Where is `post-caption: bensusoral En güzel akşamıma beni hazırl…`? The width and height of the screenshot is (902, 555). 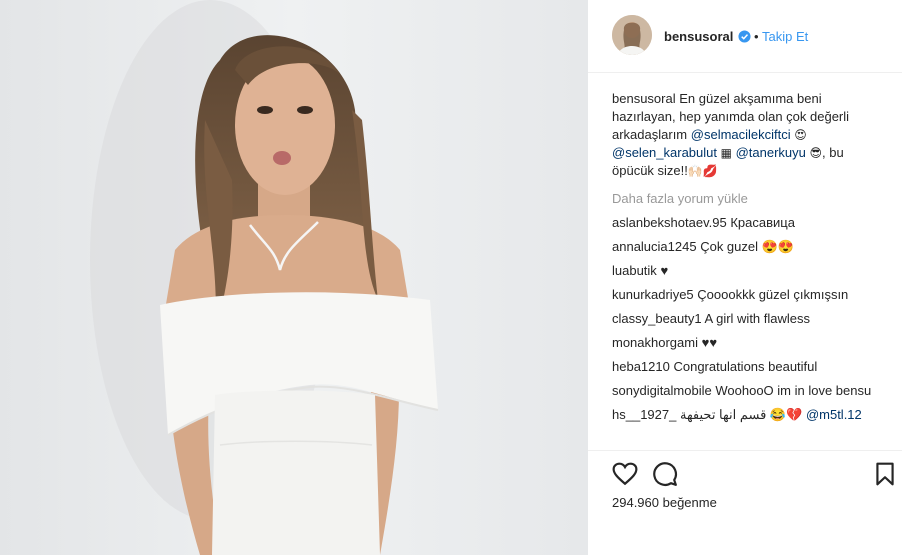
post-caption: bensusoral En güzel akşamıma beni hazırl… is located at coordinates (746, 135).